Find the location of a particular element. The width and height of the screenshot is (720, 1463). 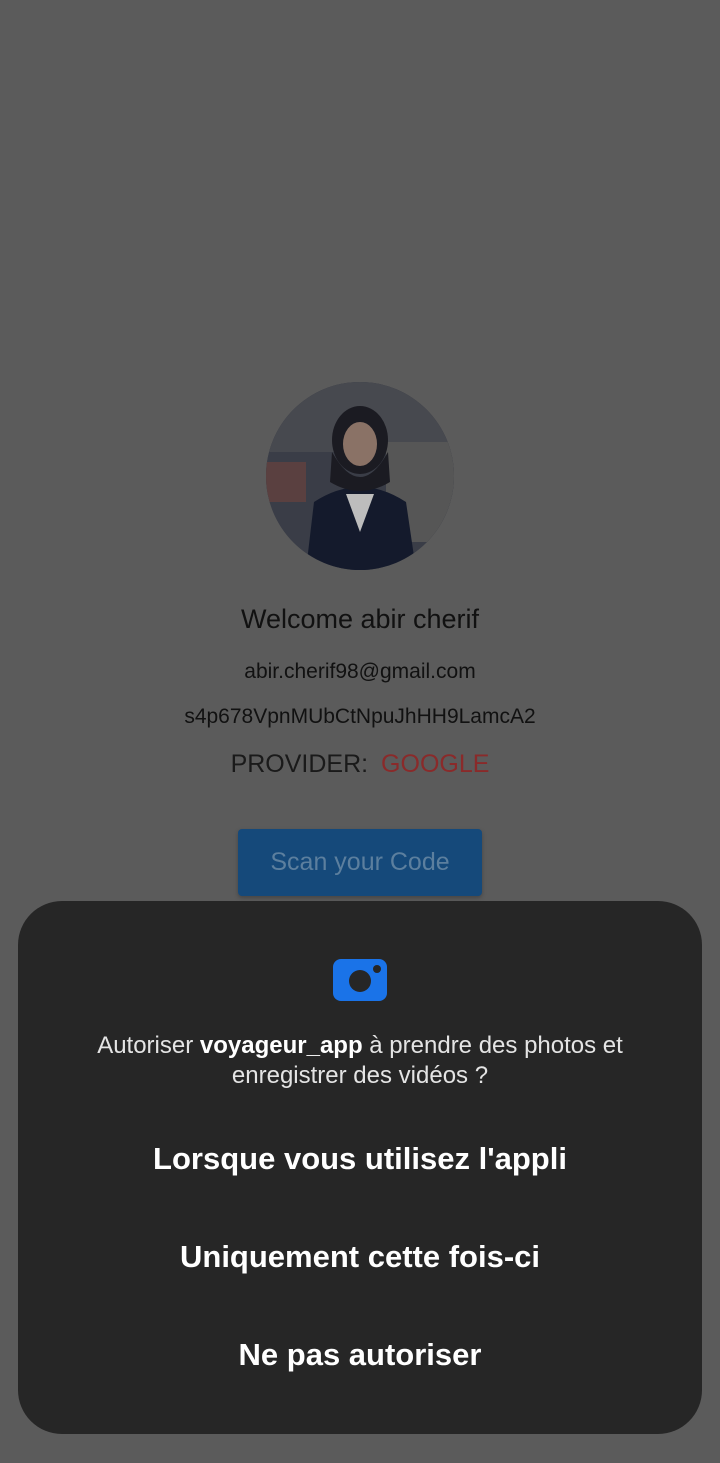

avatar is located at coordinates (360, 476).